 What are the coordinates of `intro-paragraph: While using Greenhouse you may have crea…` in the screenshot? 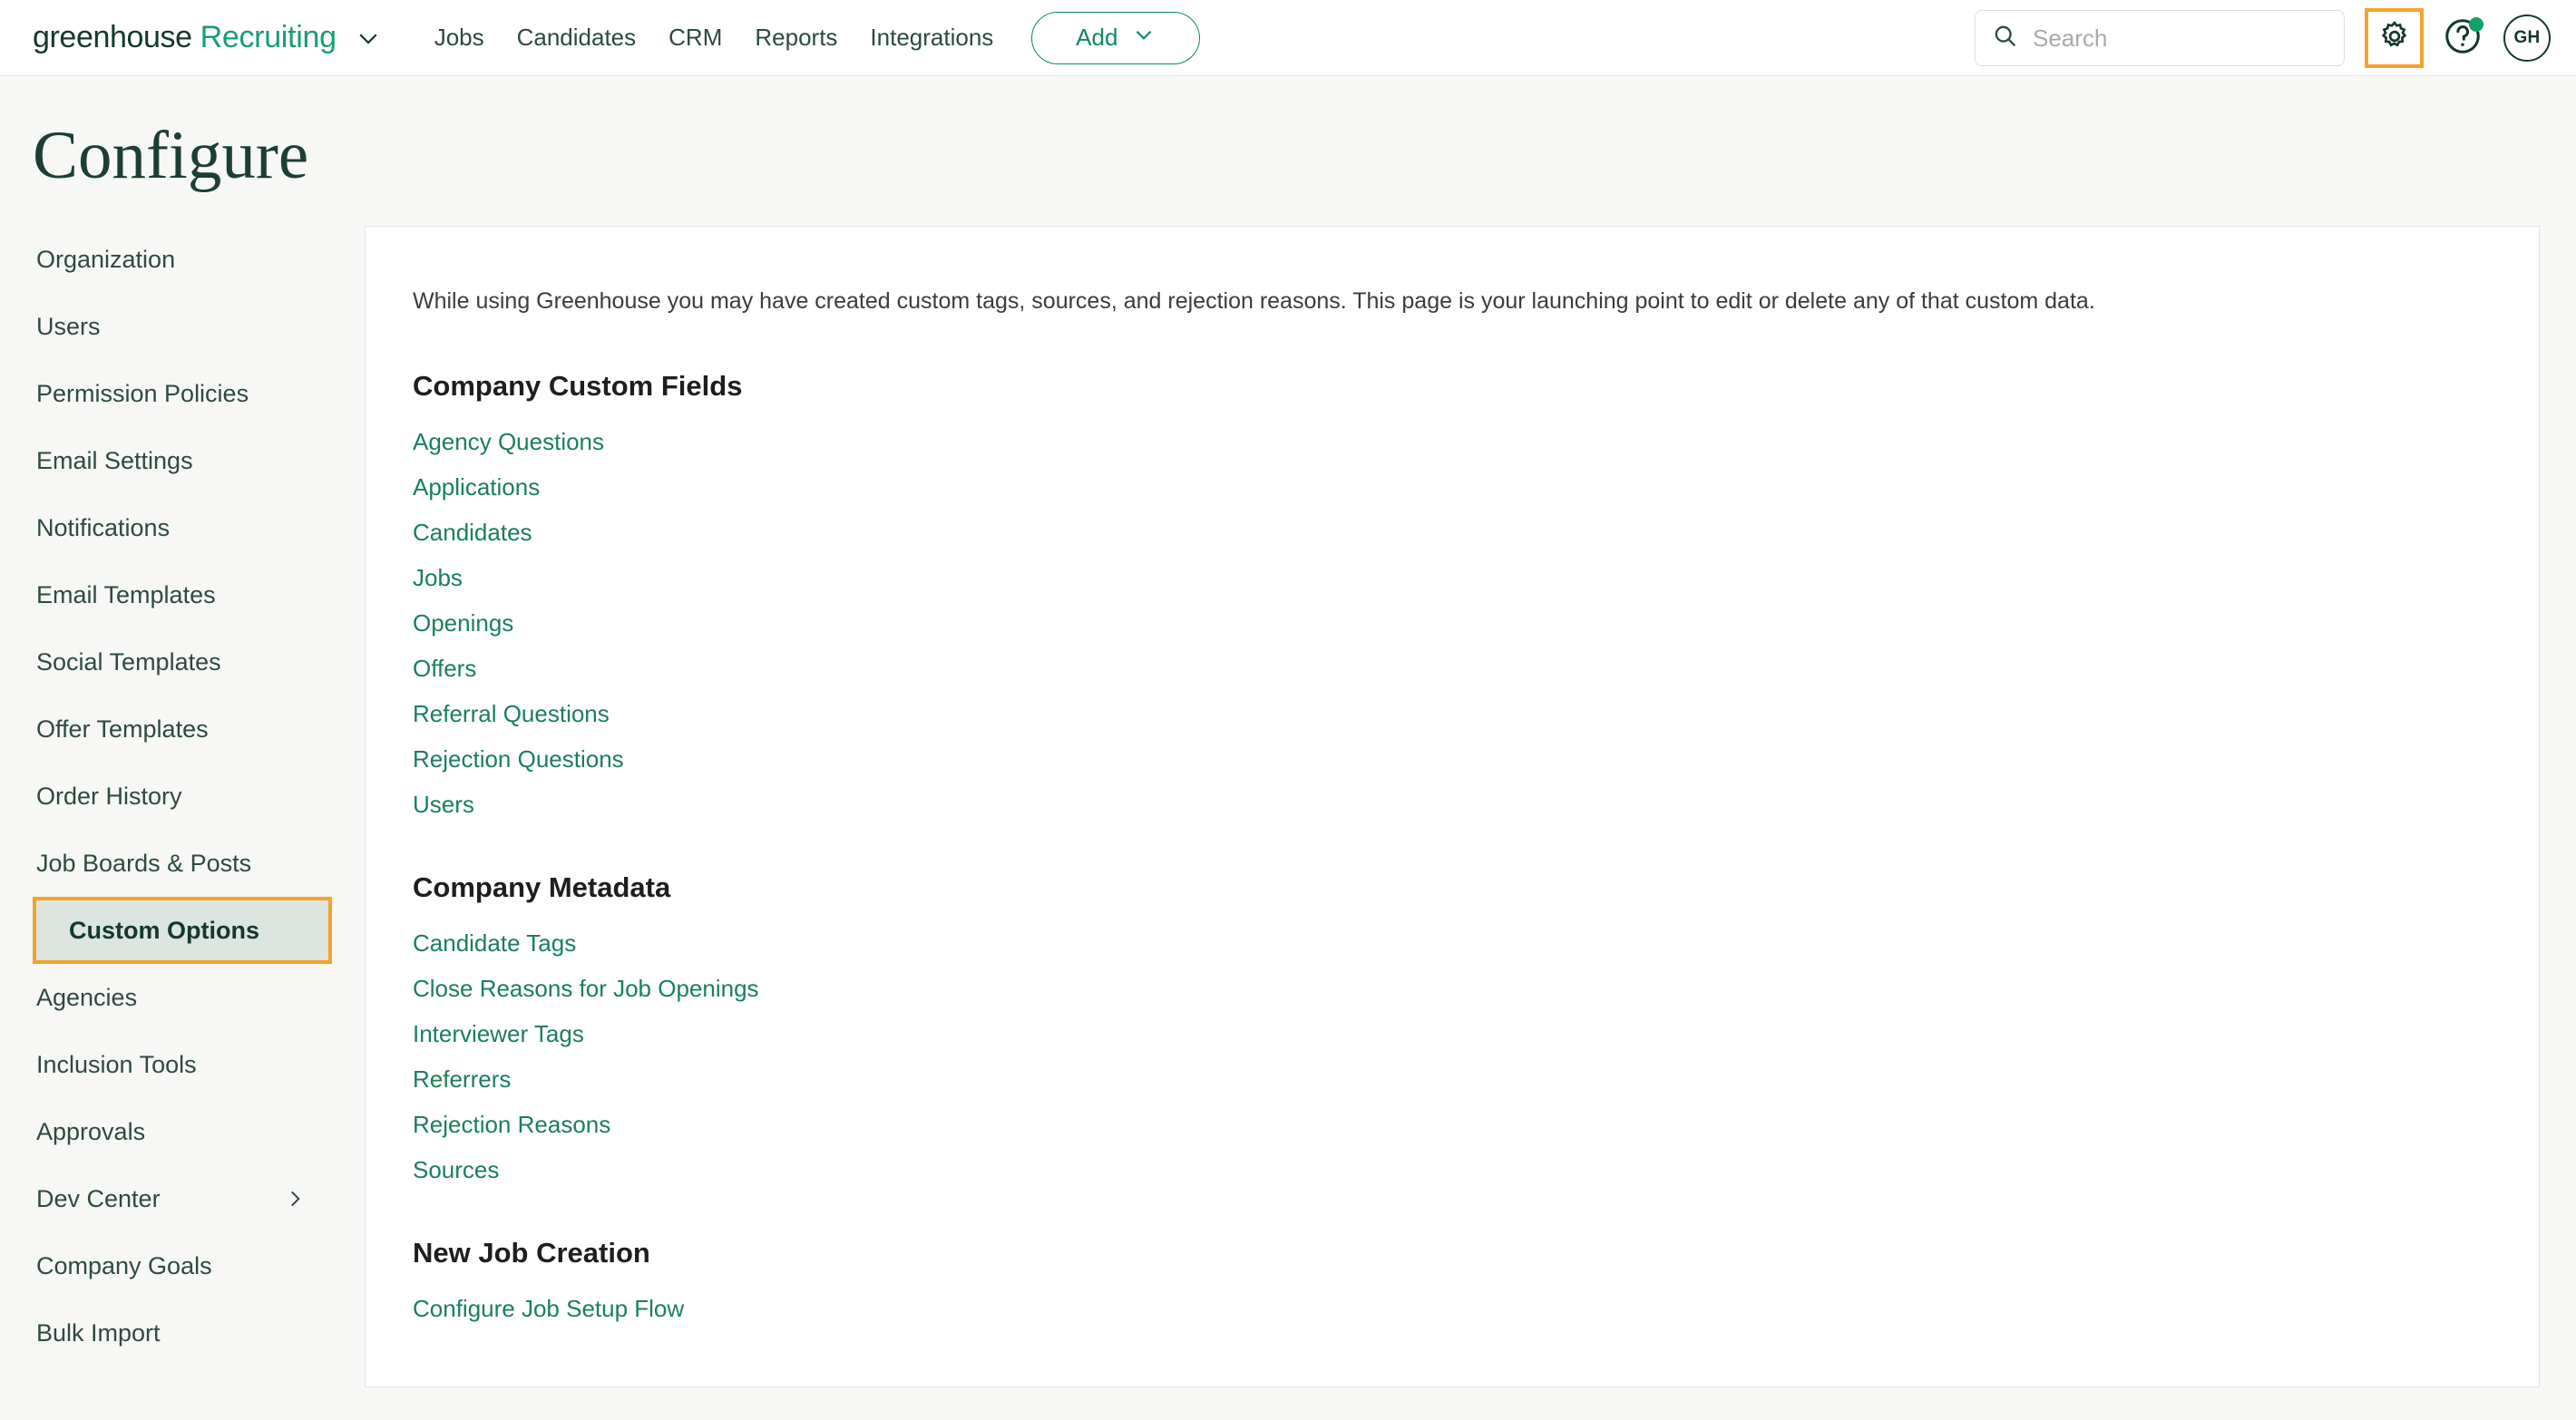 It's located at (1254, 301).